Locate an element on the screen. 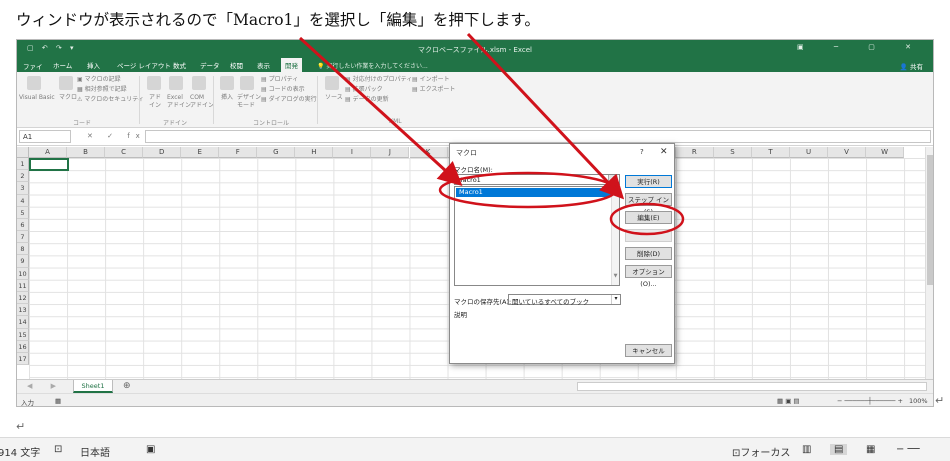 The width and height of the screenshot is (950, 461). row-header: 6 is located at coordinates (23, 225).